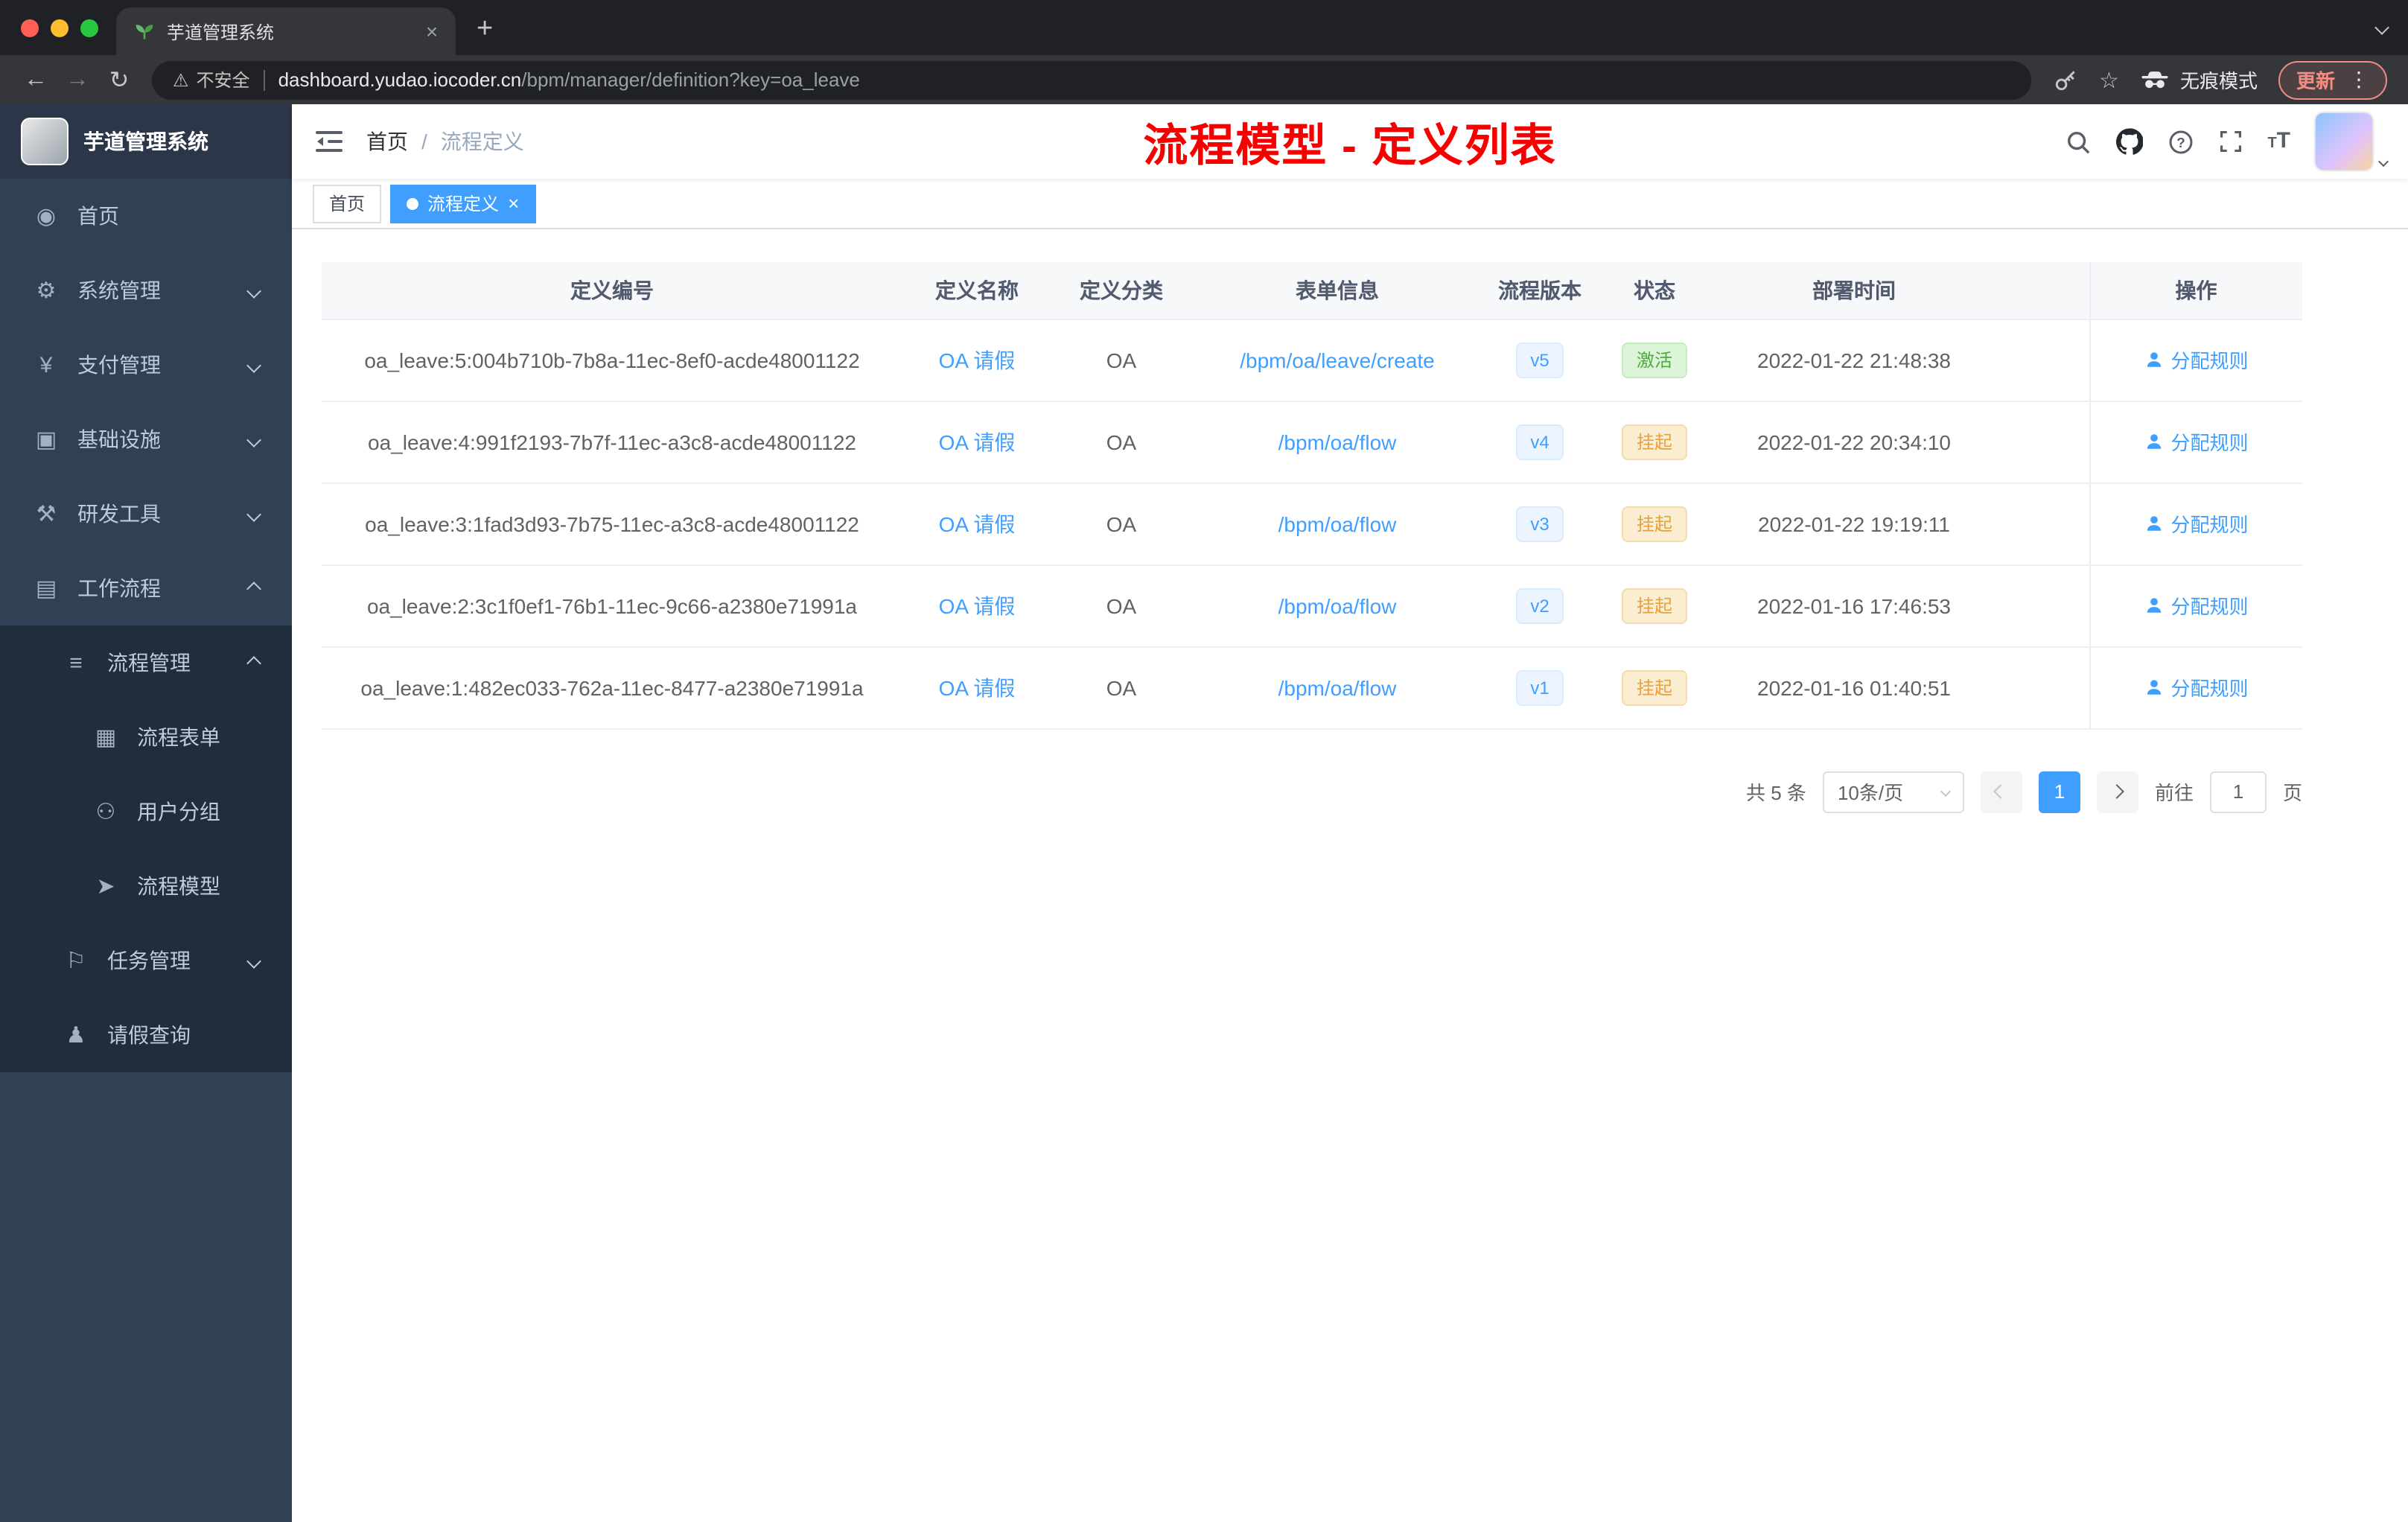 The image size is (2408, 1522). Describe the element at coordinates (146, 216) in the screenshot. I see `sidebar-item-home: ◉ 首页` at that location.